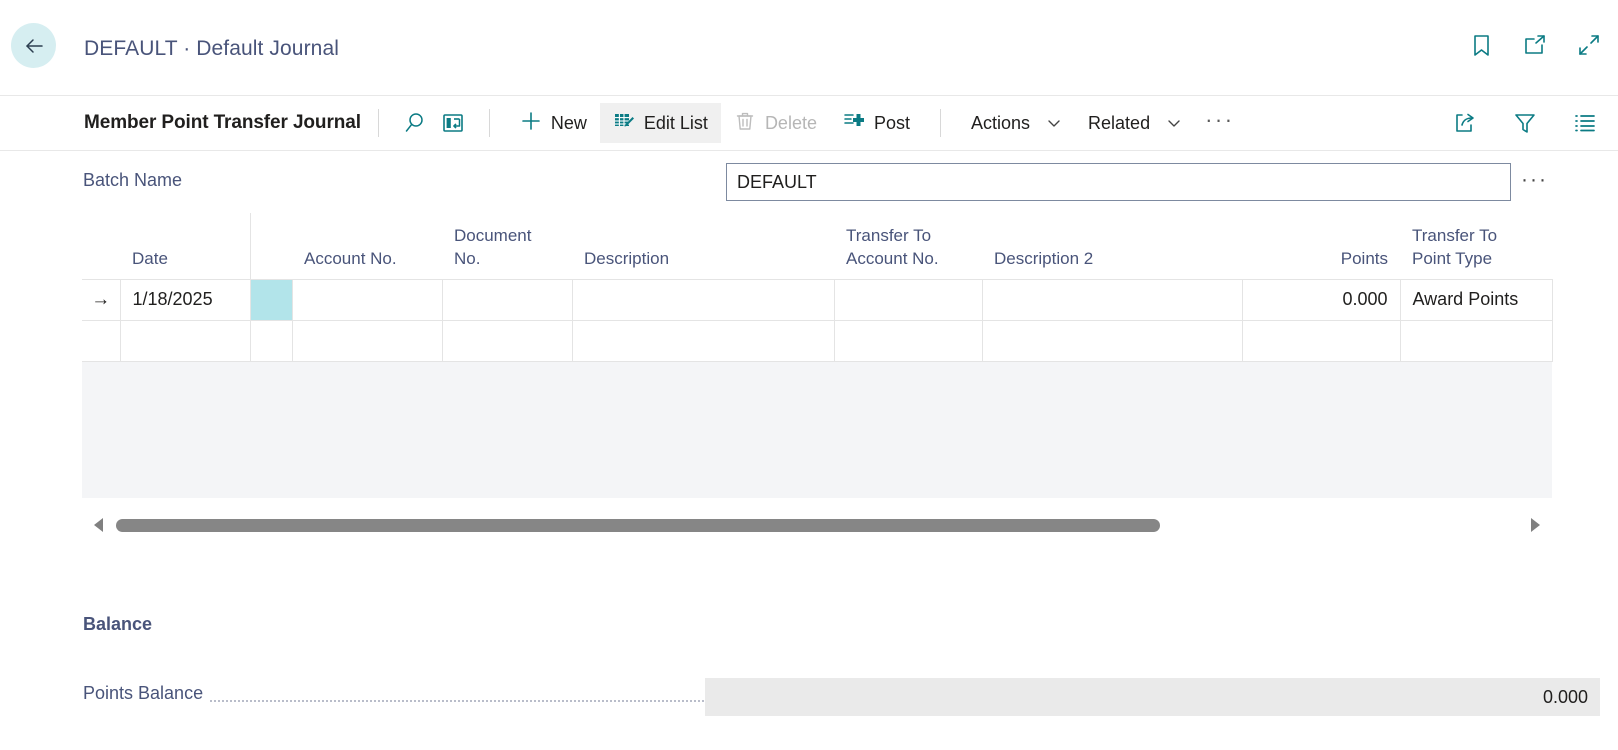 This screenshot has width=1618, height=750. What do you see at coordinates (1535, 525) in the screenshot?
I see `scroll-right-arrow-icon` at bounding box center [1535, 525].